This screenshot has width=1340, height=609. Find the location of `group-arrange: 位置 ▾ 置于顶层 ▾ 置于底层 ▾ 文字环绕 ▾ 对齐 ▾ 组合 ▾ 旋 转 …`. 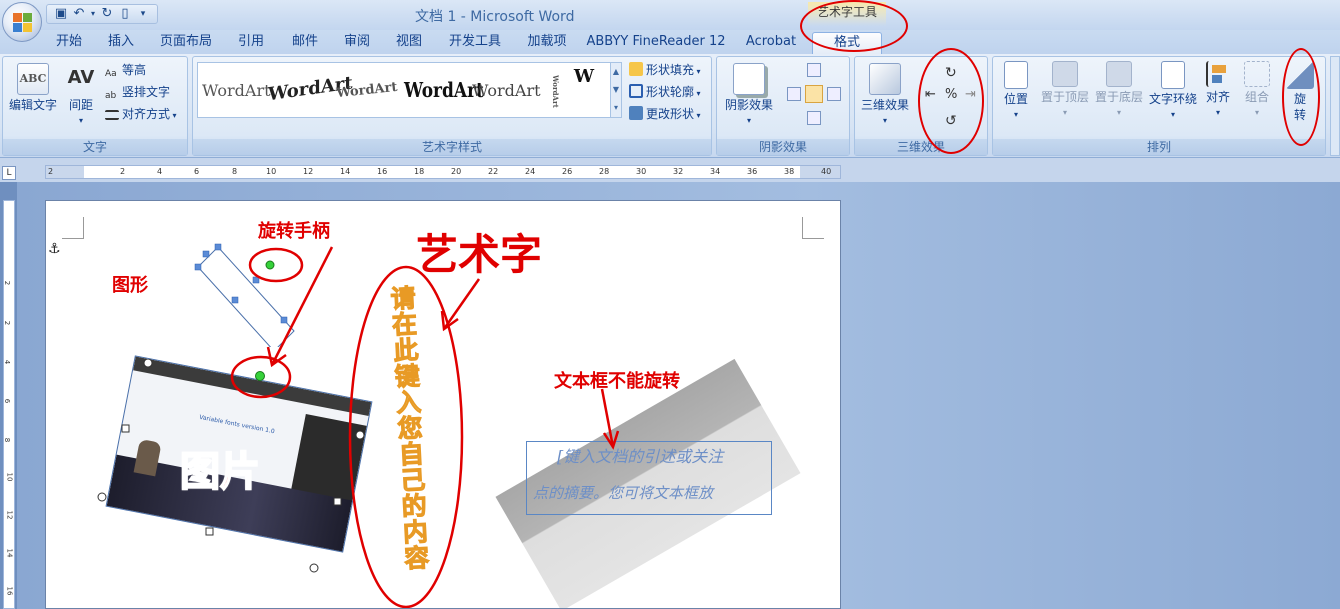

group-arrange: 位置 ▾ 置于顶层 ▾ 置于底层 ▾ 文字环绕 ▾ 对齐 ▾ 组合 ▾ 旋 转 … is located at coordinates (1159, 106).